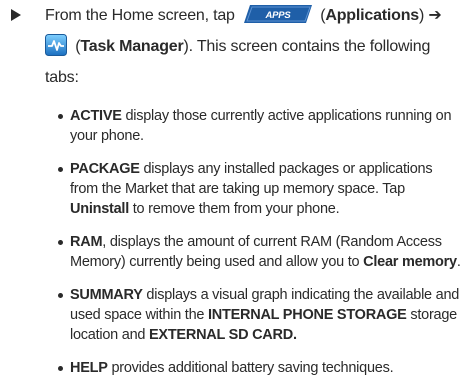 The image size is (470, 391). I want to click on term-help: HELP, so click(89, 368).